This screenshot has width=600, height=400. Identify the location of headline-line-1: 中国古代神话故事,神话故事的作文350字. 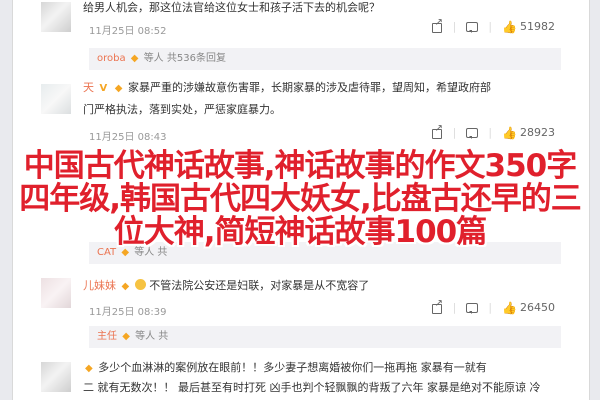
(300, 166).